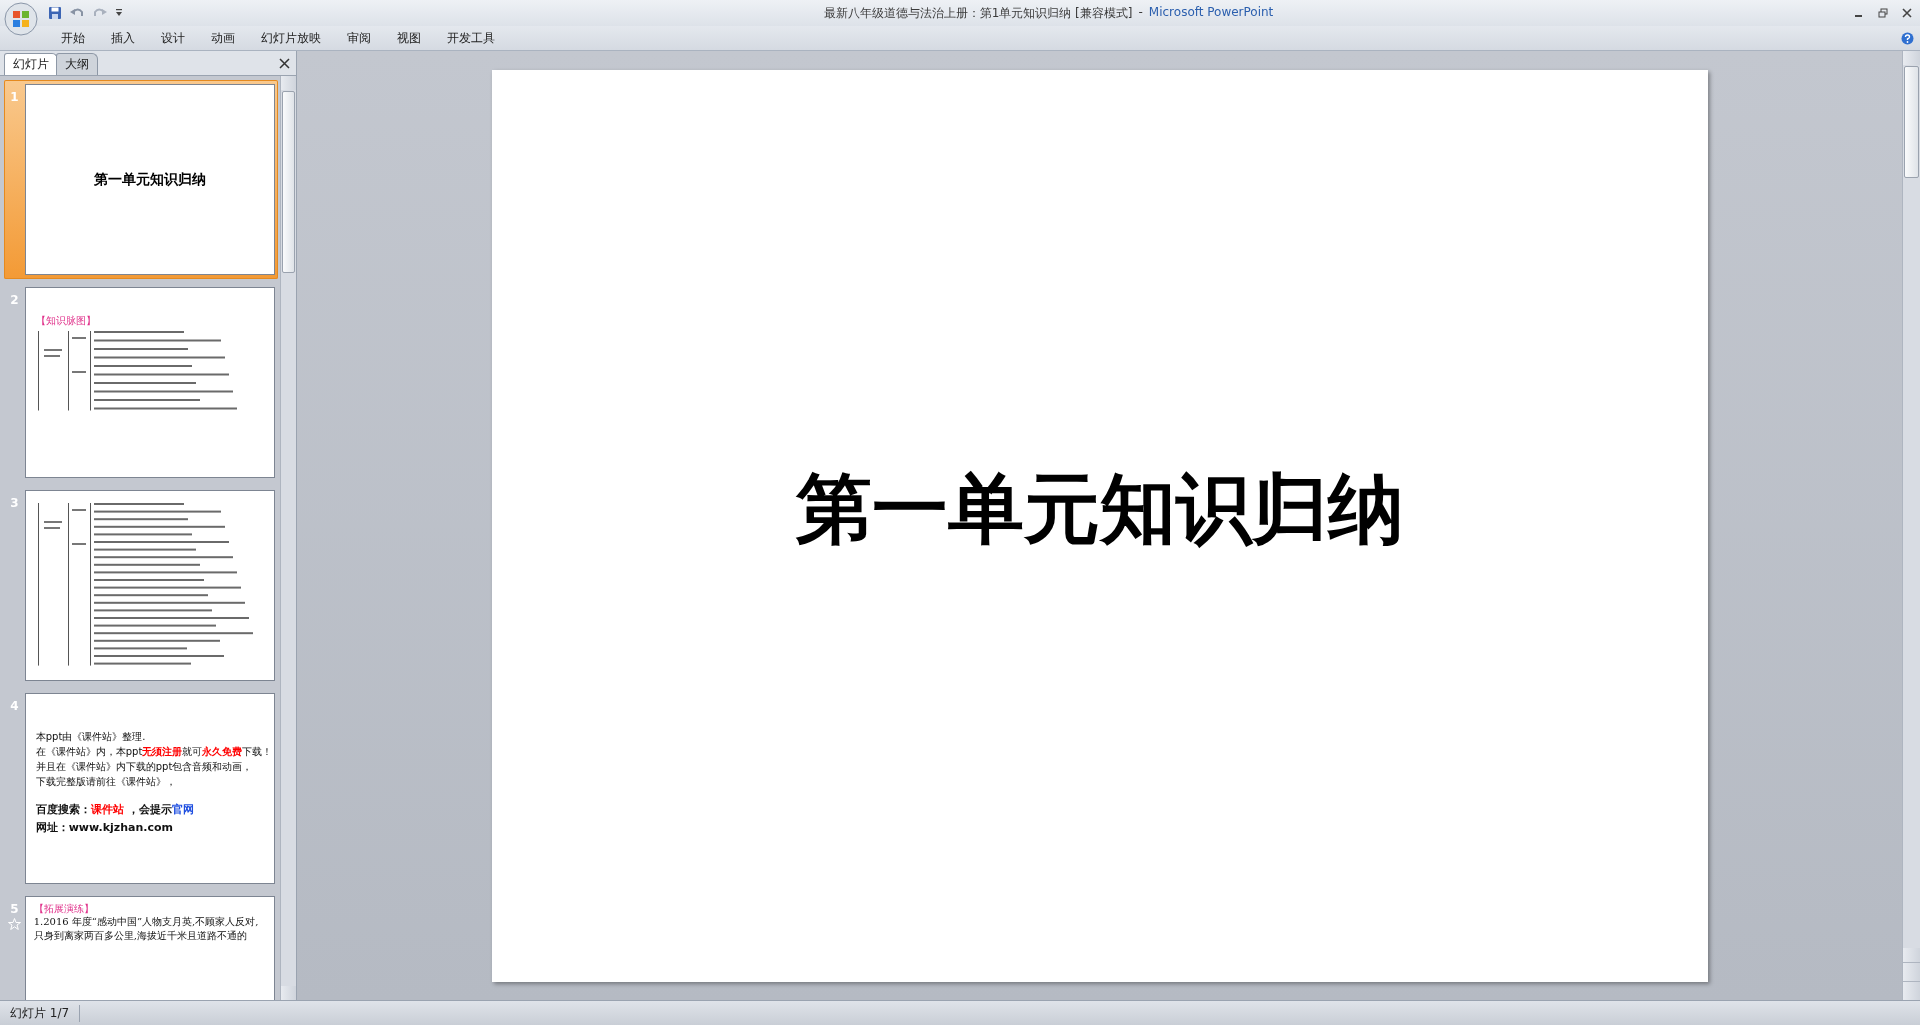 The width and height of the screenshot is (1920, 1025). I want to click on customize-caret-icon, so click(119, 13).